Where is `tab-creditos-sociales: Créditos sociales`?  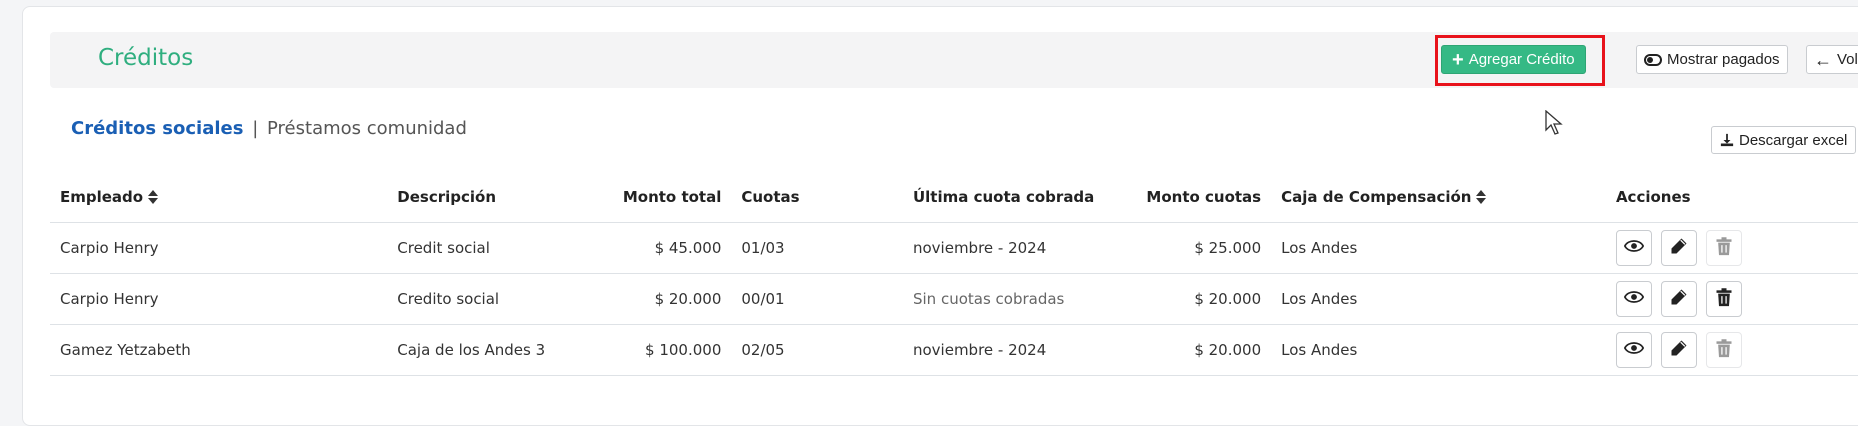 tab-creditos-sociales: Créditos sociales is located at coordinates (157, 128).